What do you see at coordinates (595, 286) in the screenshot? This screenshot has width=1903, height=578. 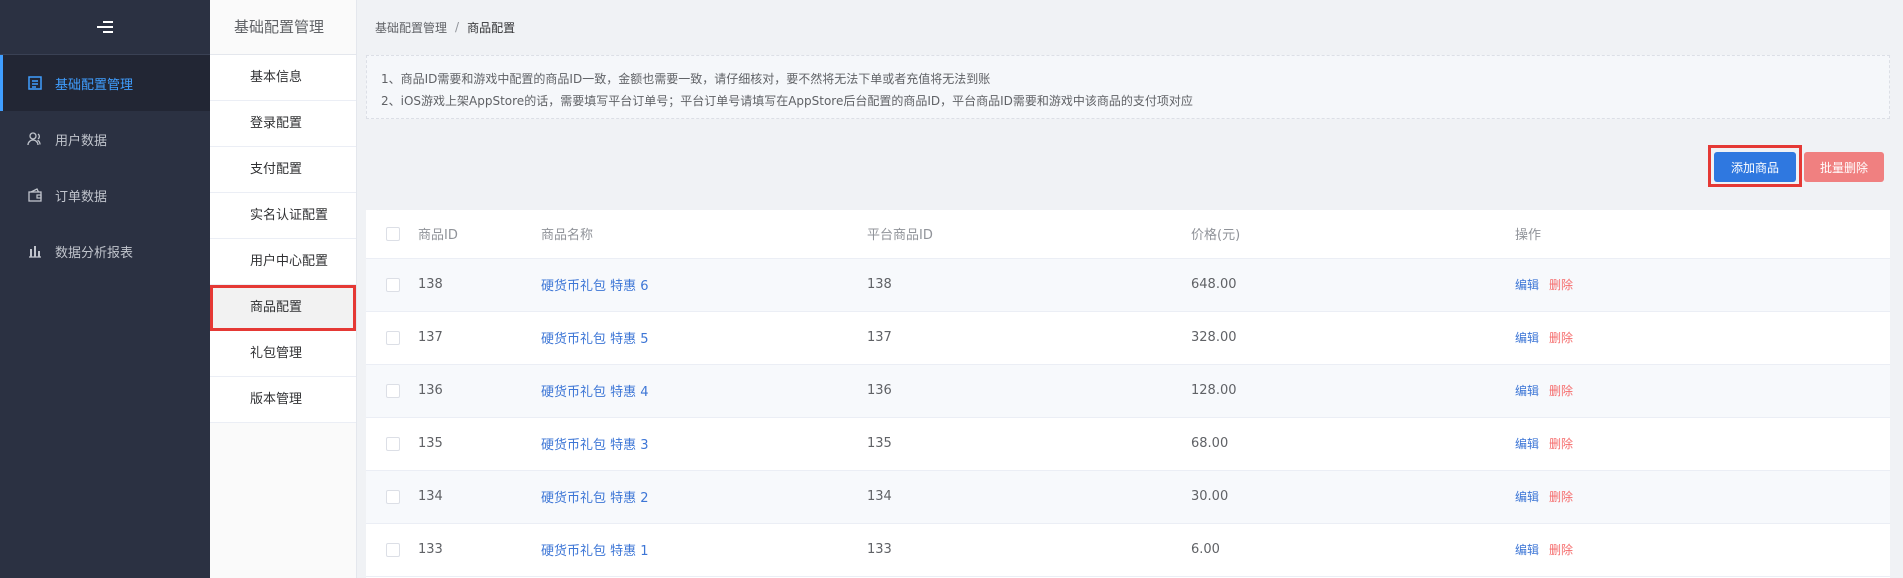 I see `cell-product-name-link: 硬货币礼包 特惠 6` at bounding box center [595, 286].